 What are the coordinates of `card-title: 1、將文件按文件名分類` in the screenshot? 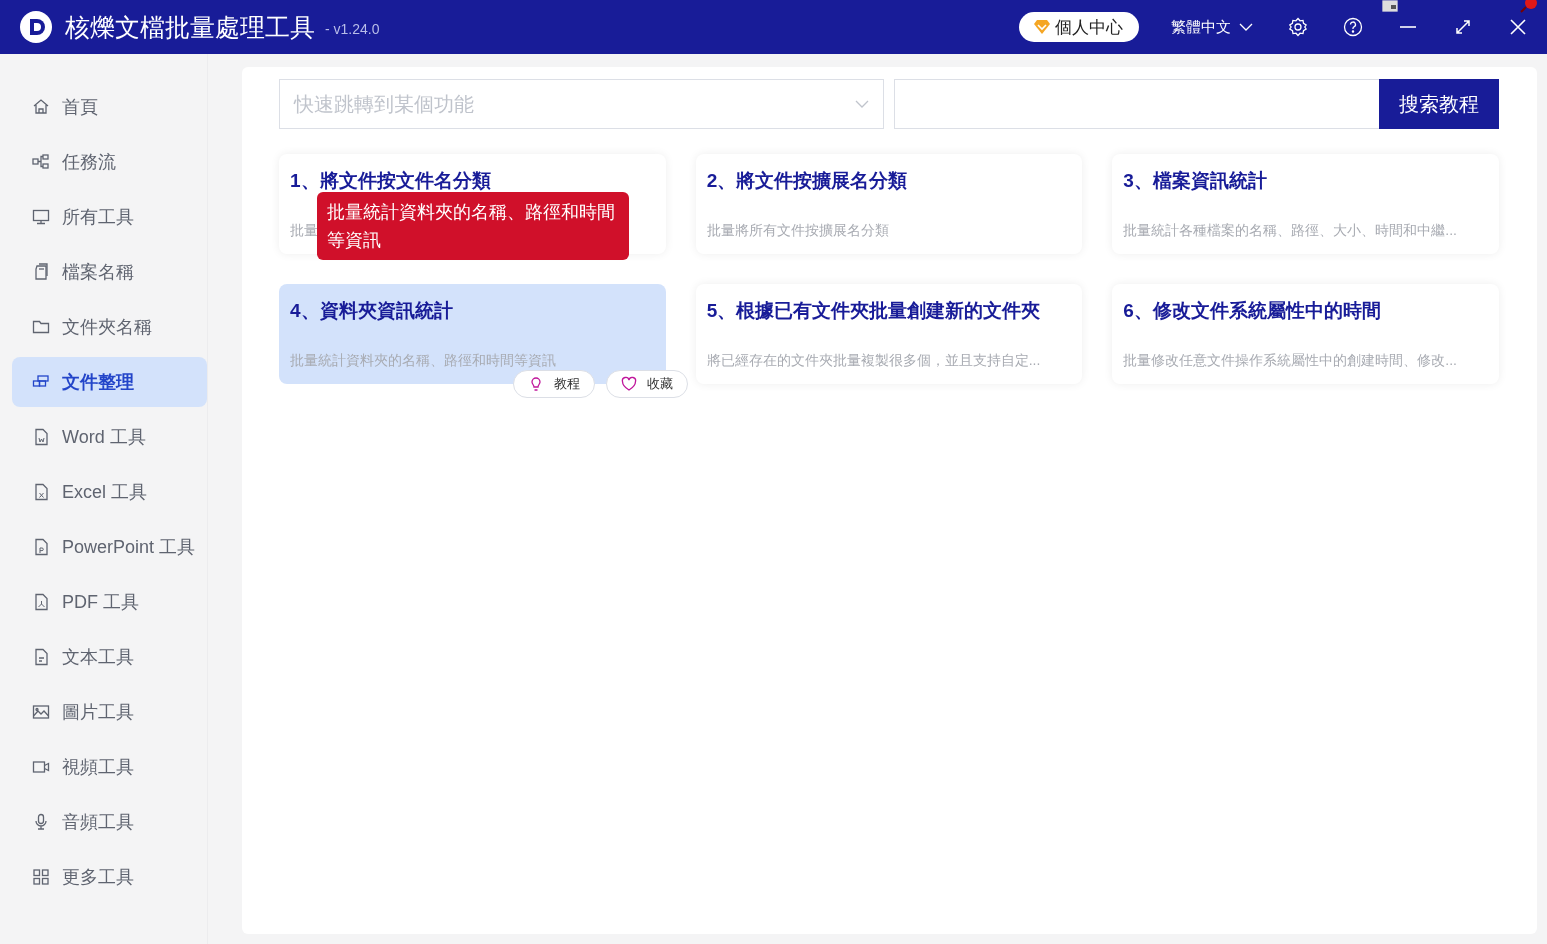 It's located at (391, 181).